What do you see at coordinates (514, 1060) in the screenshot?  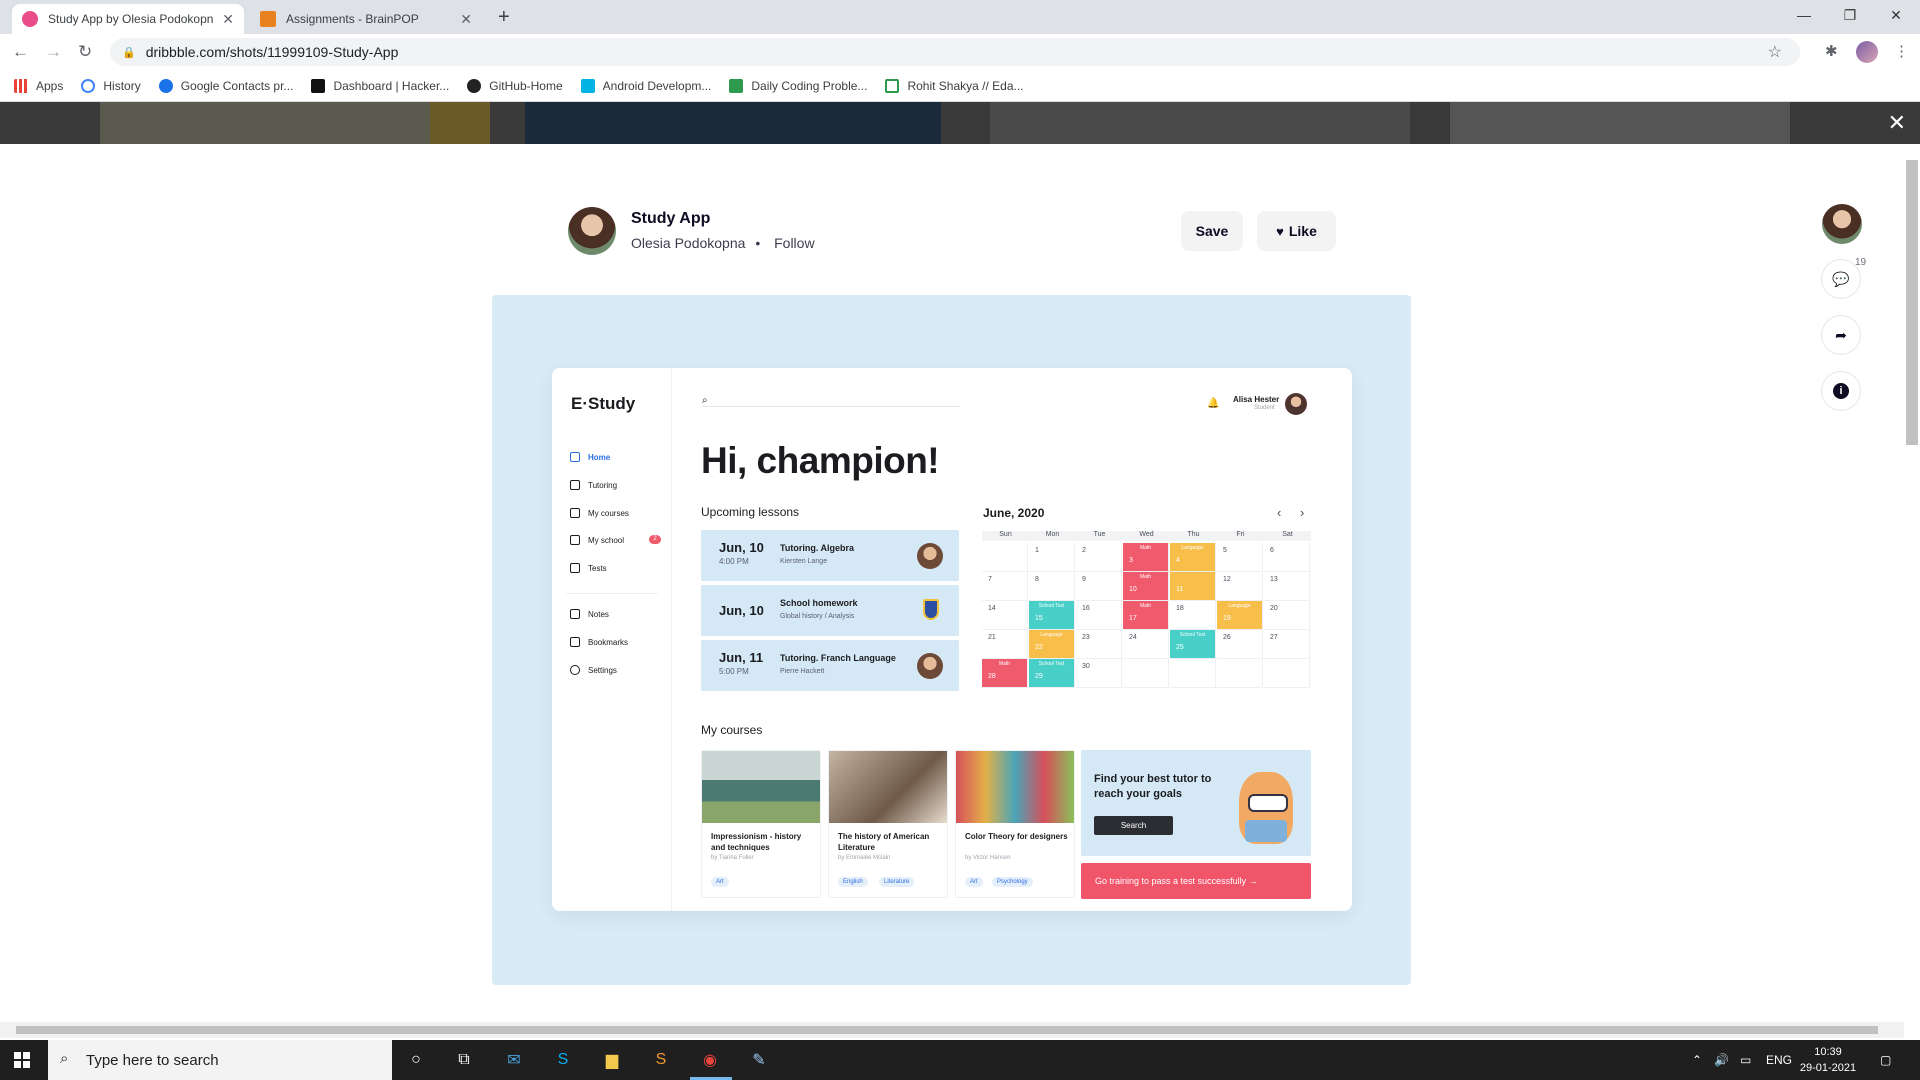 I see `mail-icon: ✉` at bounding box center [514, 1060].